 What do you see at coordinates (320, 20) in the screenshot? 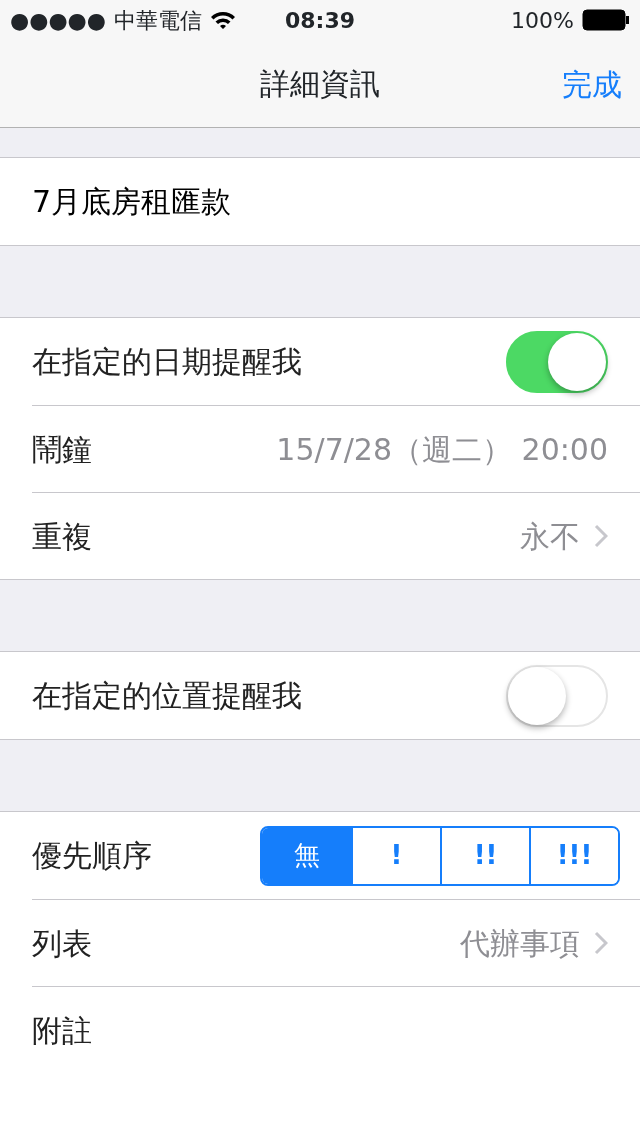
I see `clock-time: 08:39` at bounding box center [320, 20].